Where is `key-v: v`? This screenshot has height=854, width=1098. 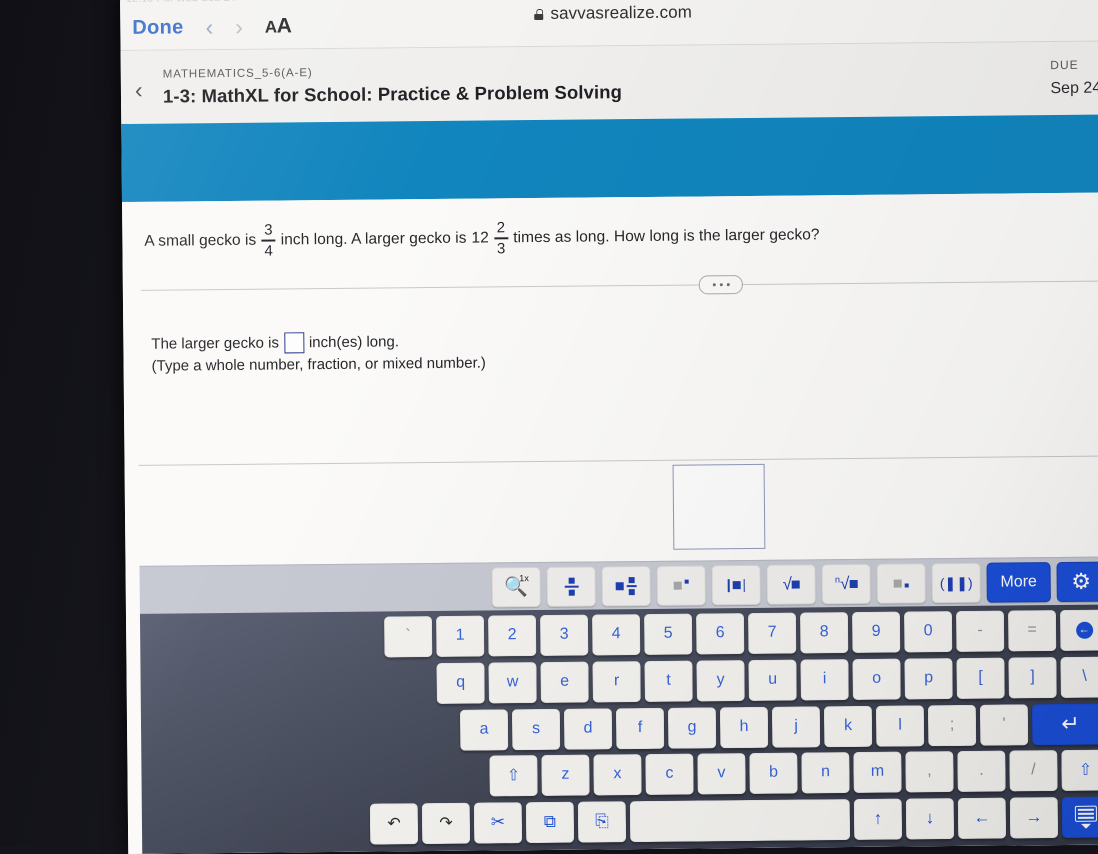 key-v: v is located at coordinates (721, 773).